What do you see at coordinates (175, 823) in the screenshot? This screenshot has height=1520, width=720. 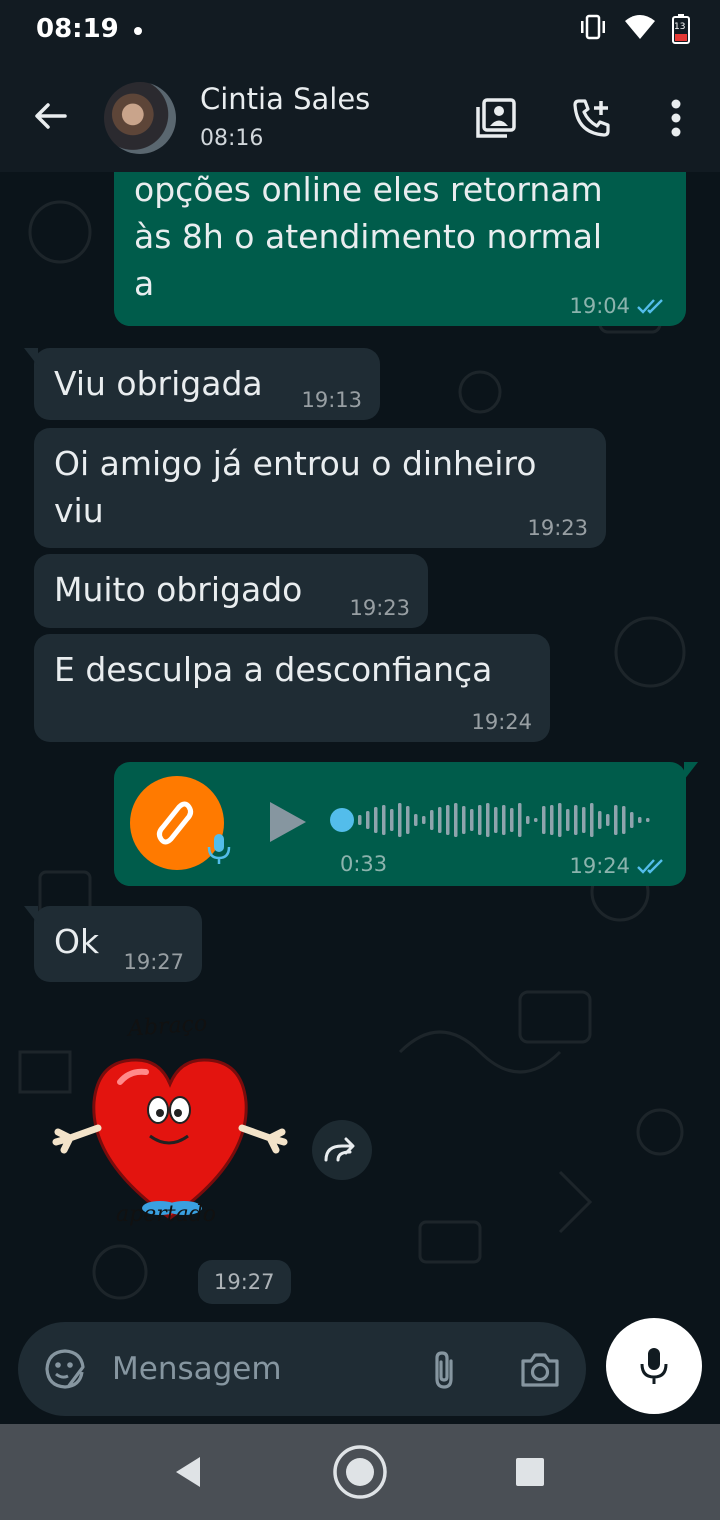 I see `app-logo-icon` at bounding box center [175, 823].